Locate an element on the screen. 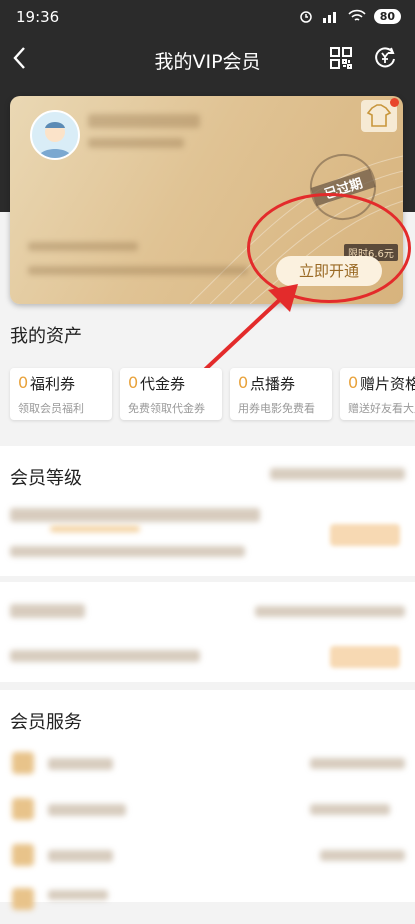 This screenshot has height=924, width=415. avatar is located at coordinates (55, 135).